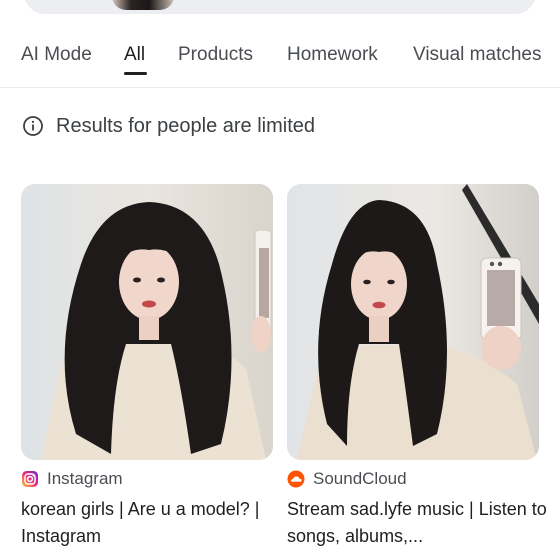  Describe the element at coordinates (186, 125) in the screenshot. I see `notice-text: Results for people are limited` at that location.